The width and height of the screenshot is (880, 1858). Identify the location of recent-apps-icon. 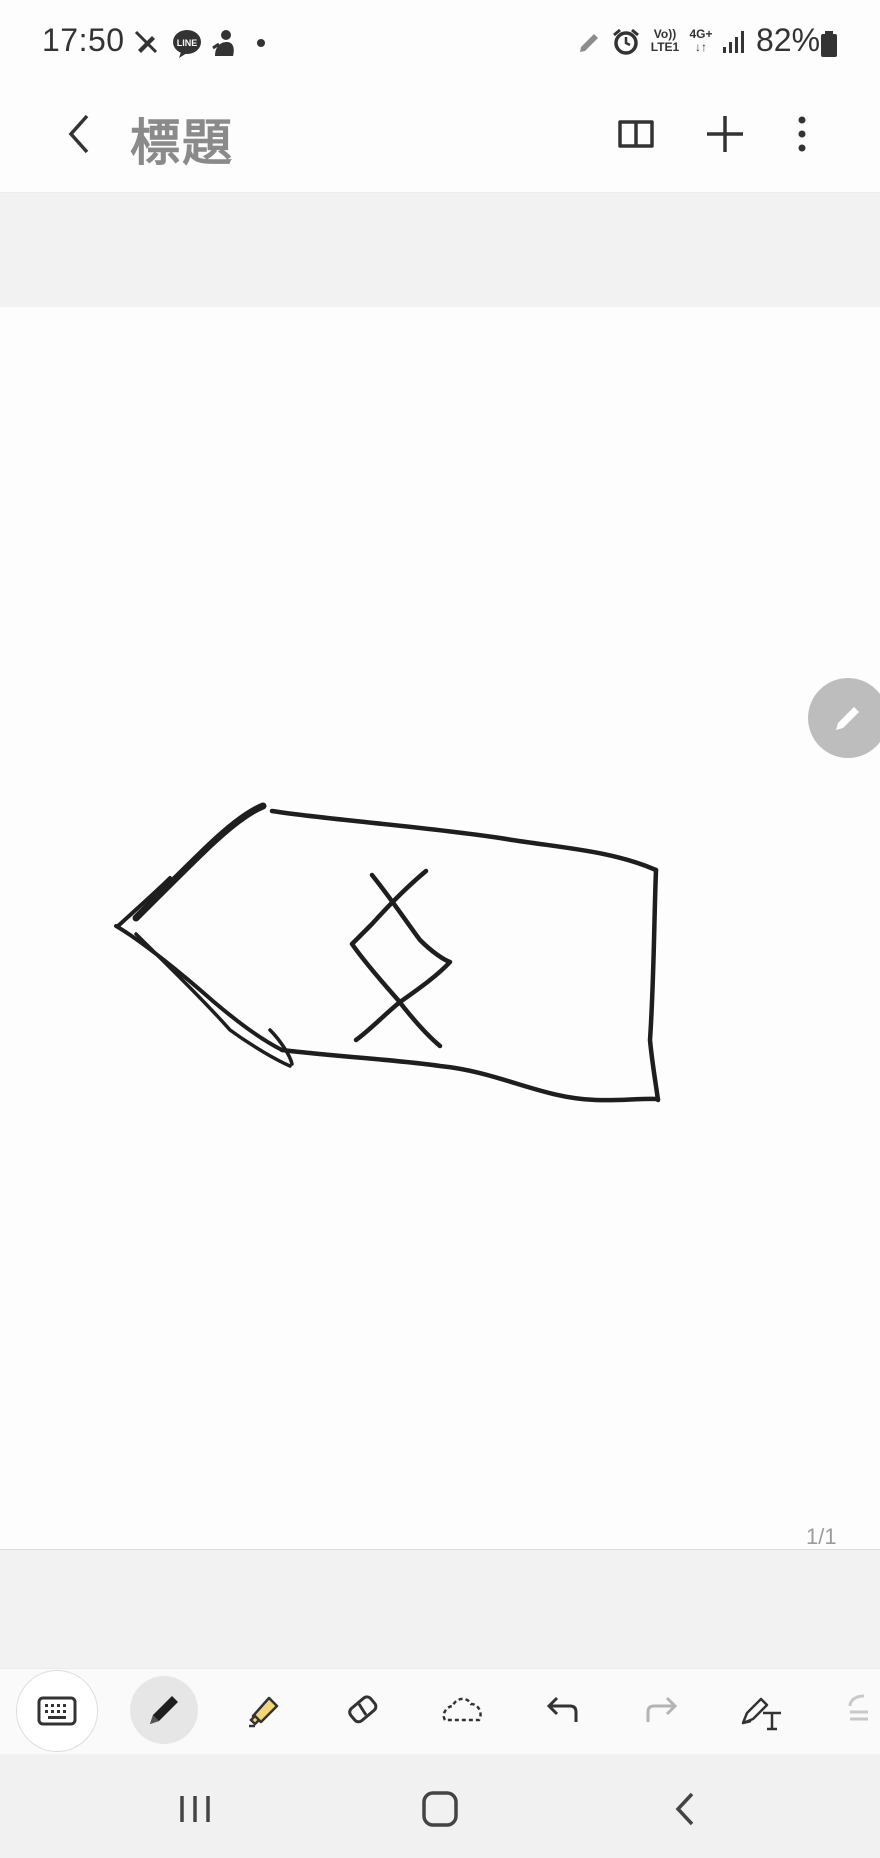
(195, 1809).